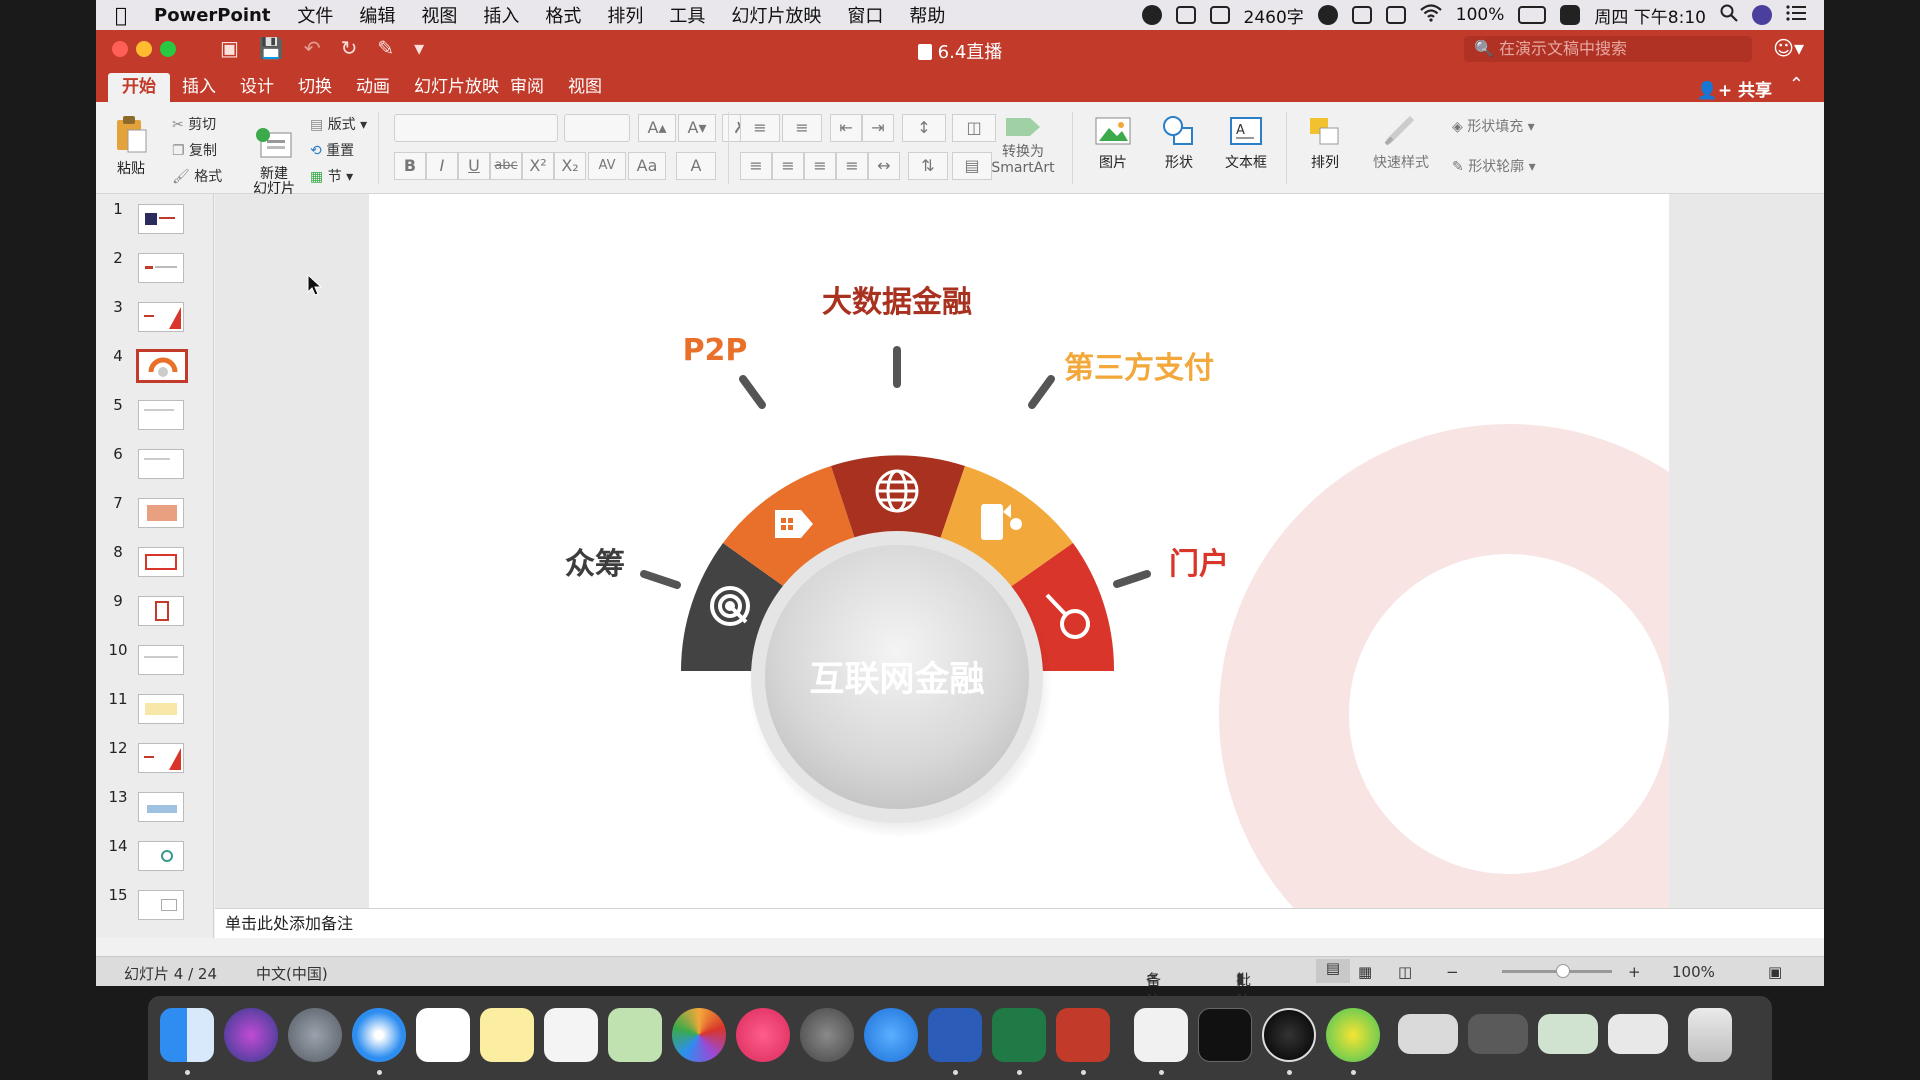 The height and width of the screenshot is (1080, 1920). What do you see at coordinates (1395, 15) in the screenshot?
I see `input-method-icon` at bounding box center [1395, 15].